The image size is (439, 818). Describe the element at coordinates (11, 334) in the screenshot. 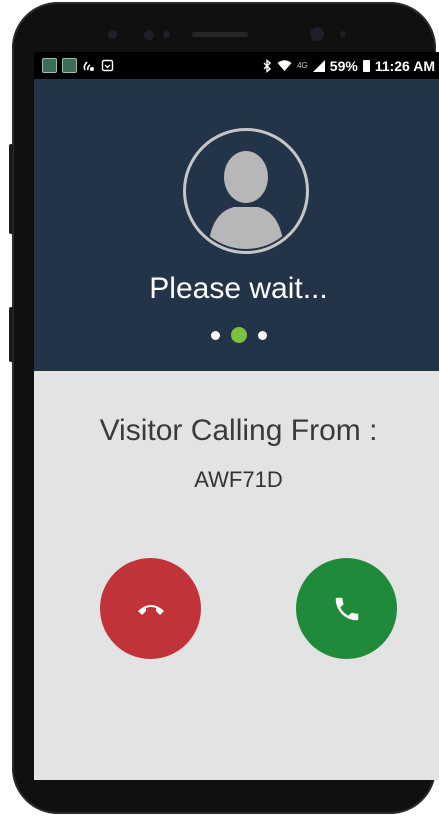

I see `side-bixby-button` at that location.